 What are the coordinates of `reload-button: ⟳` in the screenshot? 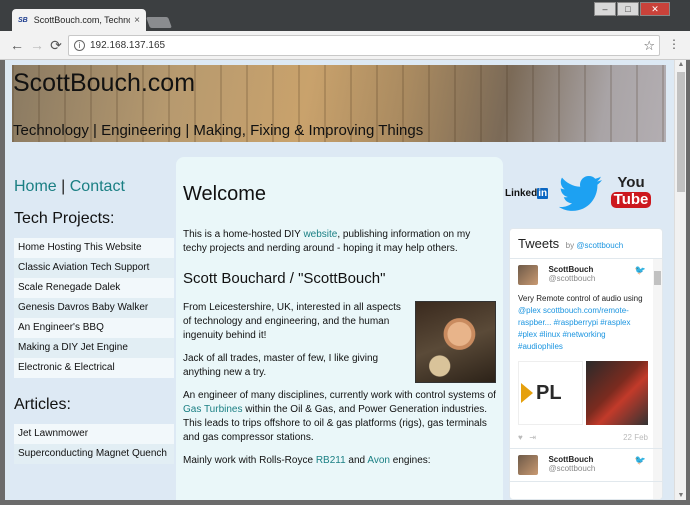 It's located at (56, 45).